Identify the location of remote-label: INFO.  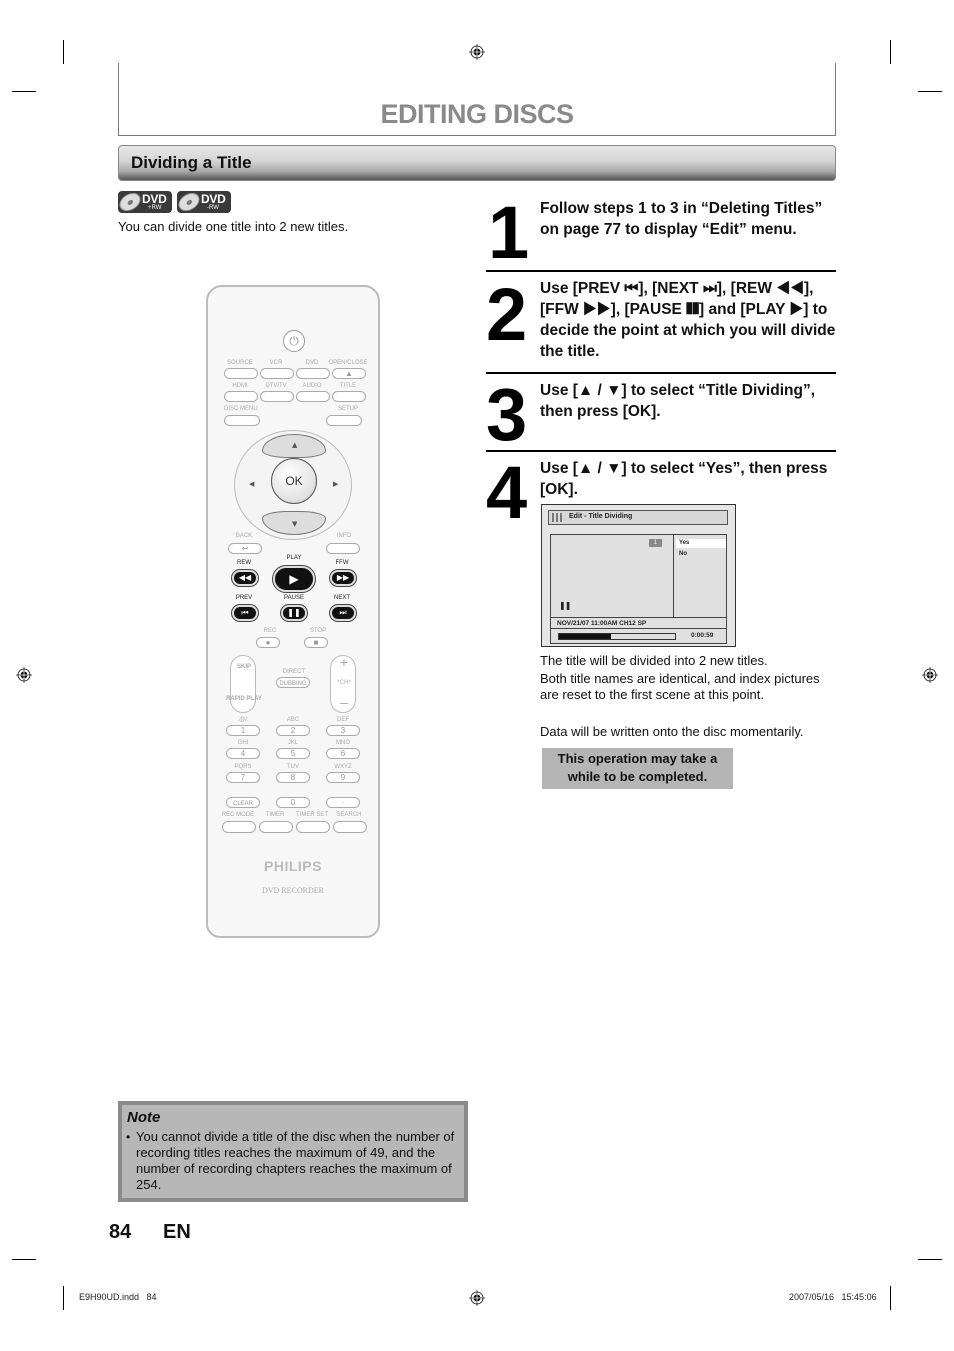
(344, 536).